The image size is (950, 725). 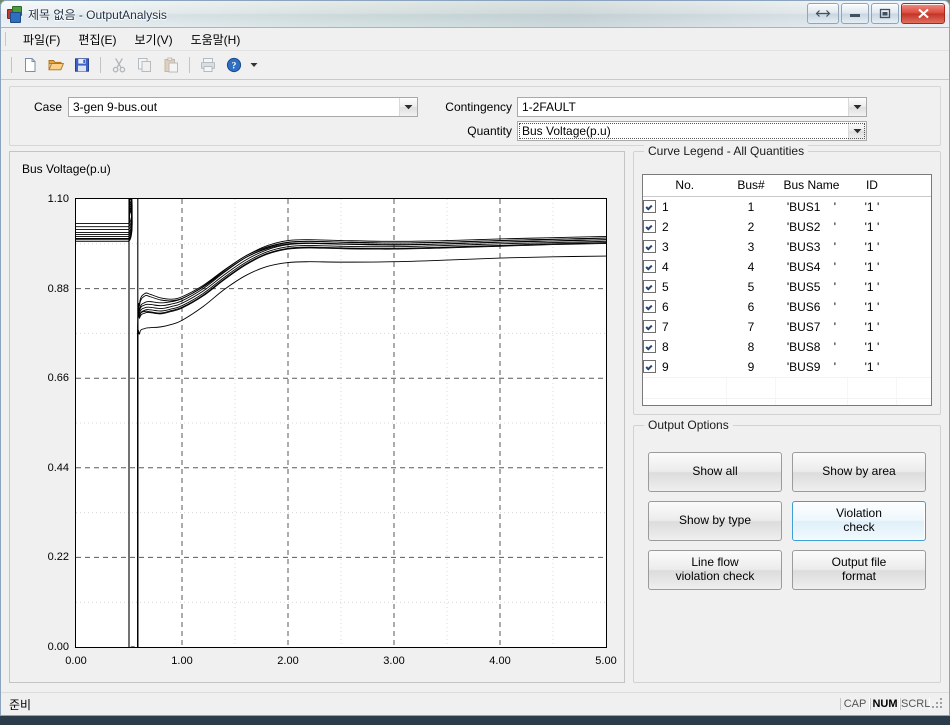 What do you see at coordinates (855, 13) in the screenshot?
I see `minimize-button` at bounding box center [855, 13].